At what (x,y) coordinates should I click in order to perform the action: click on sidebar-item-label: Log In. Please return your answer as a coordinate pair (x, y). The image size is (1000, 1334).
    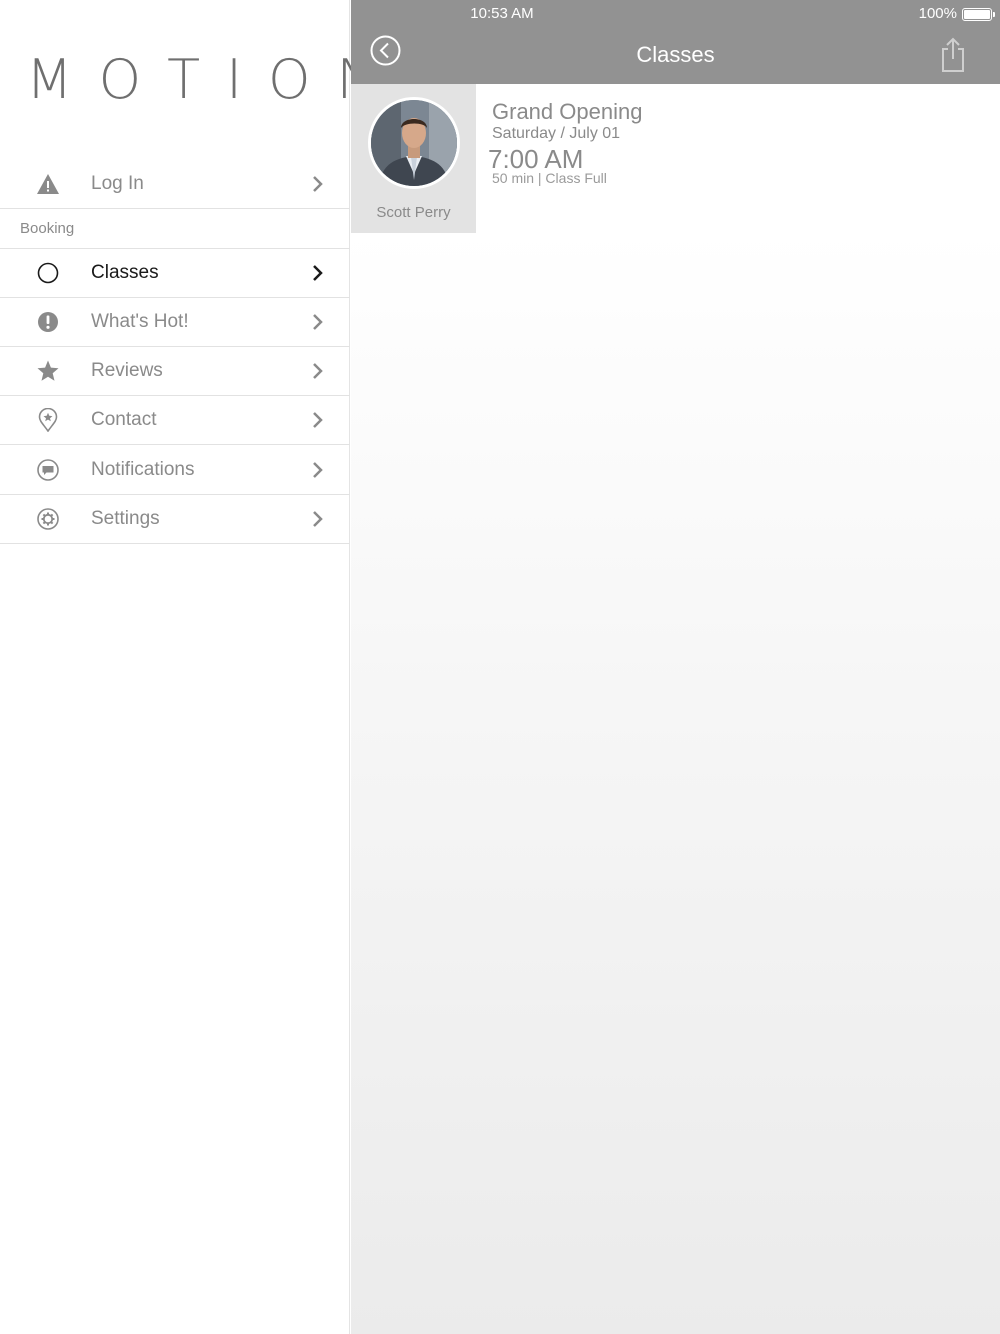
    Looking at the image, I should click on (117, 183).